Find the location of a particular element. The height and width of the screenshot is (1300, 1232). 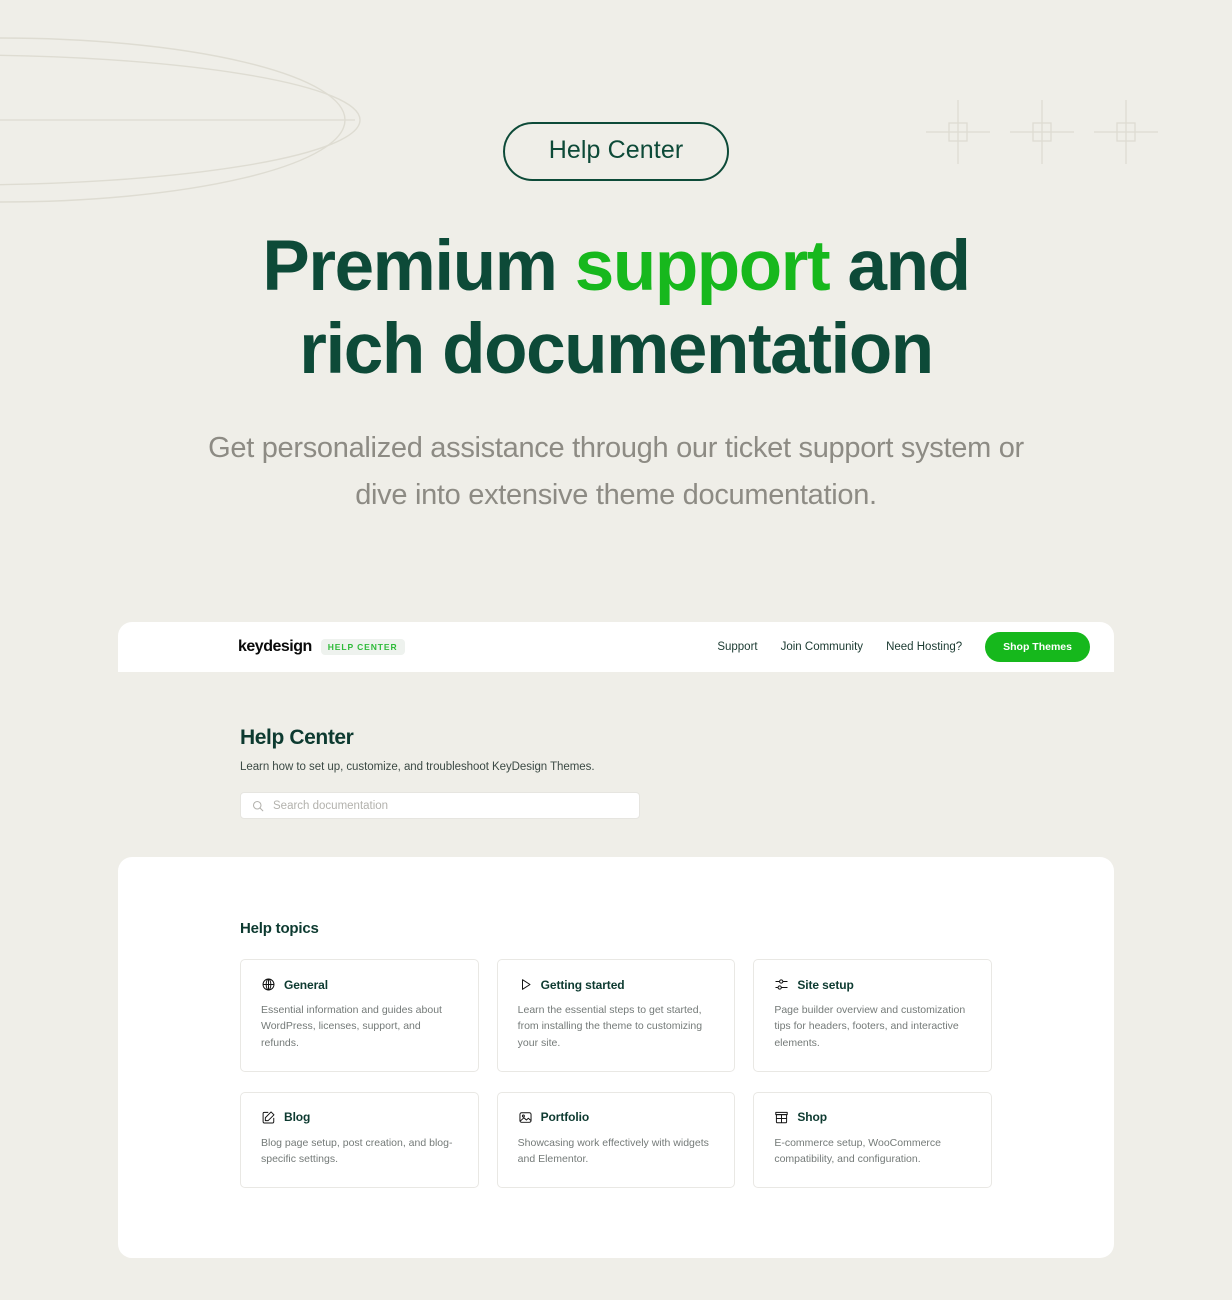

help-center-title: Help Center is located at coordinates (297, 737).